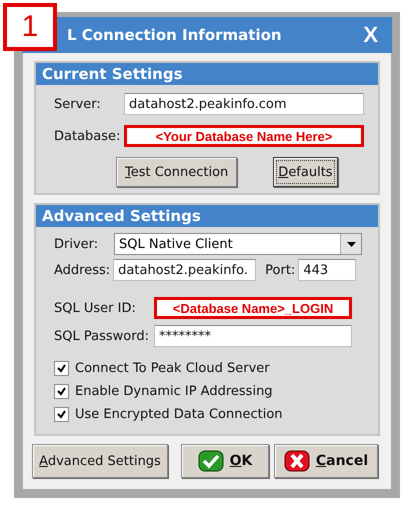 This screenshot has height=519, width=419. What do you see at coordinates (207, 216) in the screenshot?
I see `panel-header: Advanced Settings` at bounding box center [207, 216].